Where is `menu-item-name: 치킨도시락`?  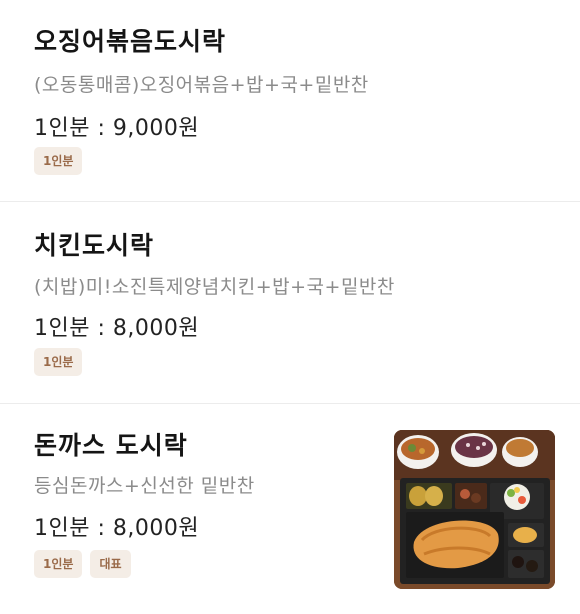
menu-item-name: 치킨도시락 is located at coordinates (94, 245).